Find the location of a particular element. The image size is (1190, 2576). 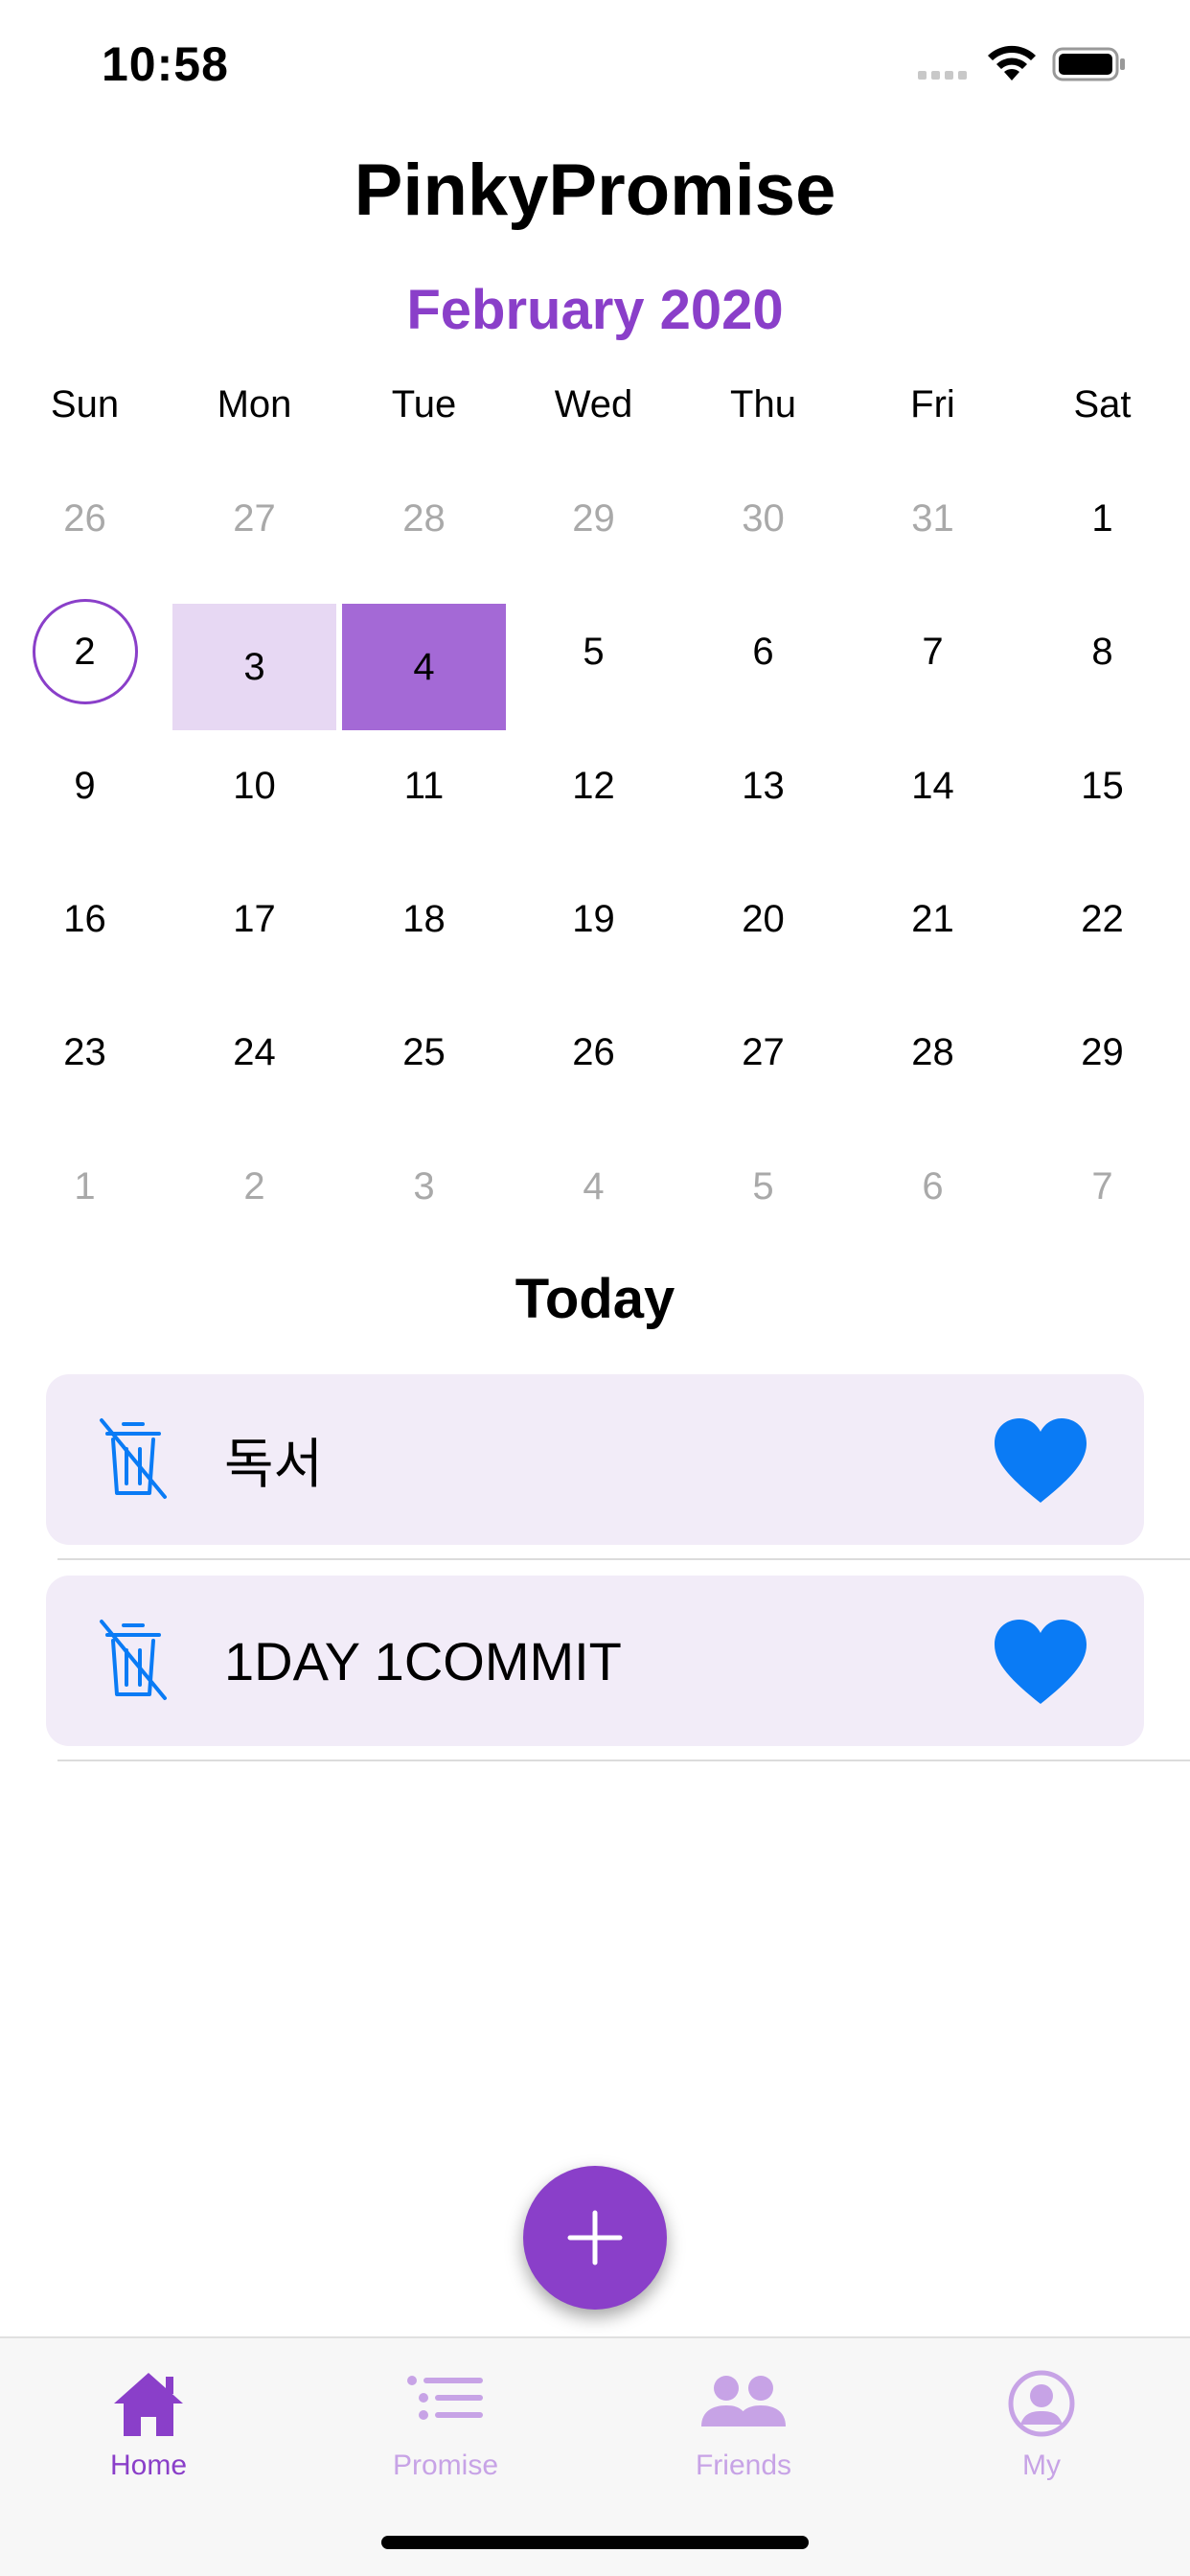

wifi-icon is located at coordinates (1012, 63).